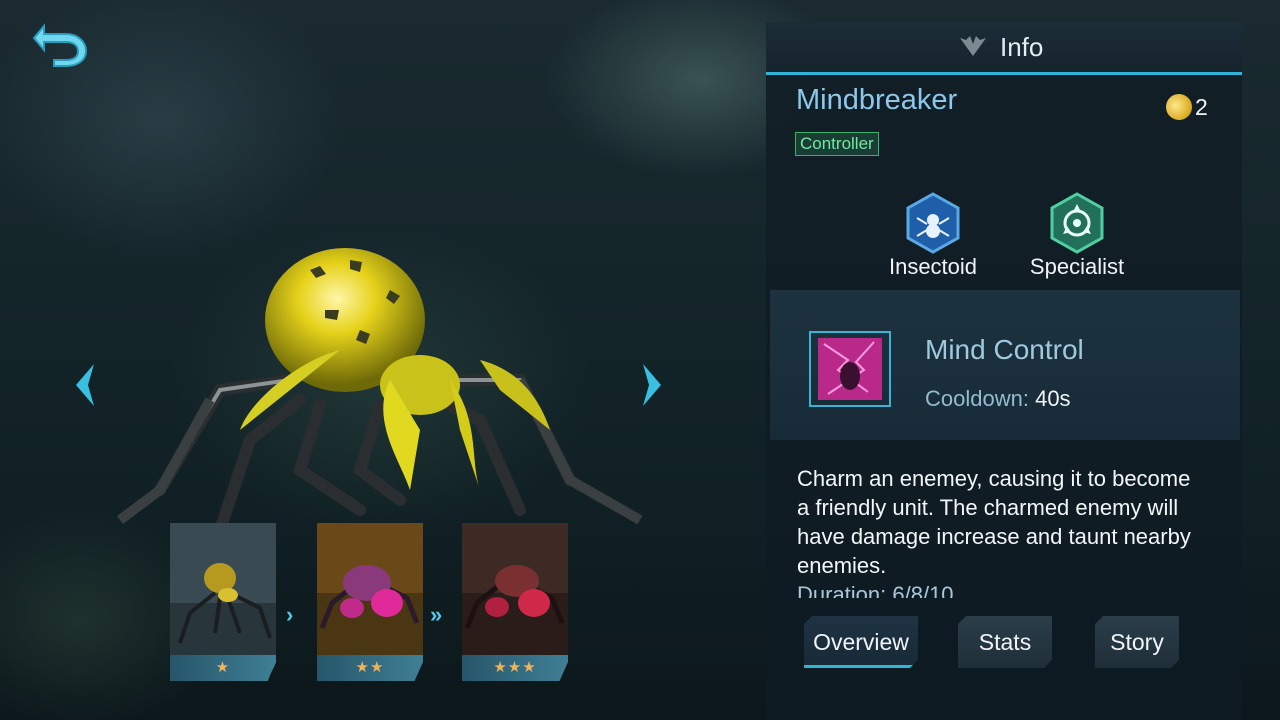  I want to click on skin-art-crimson, so click(515, 589).